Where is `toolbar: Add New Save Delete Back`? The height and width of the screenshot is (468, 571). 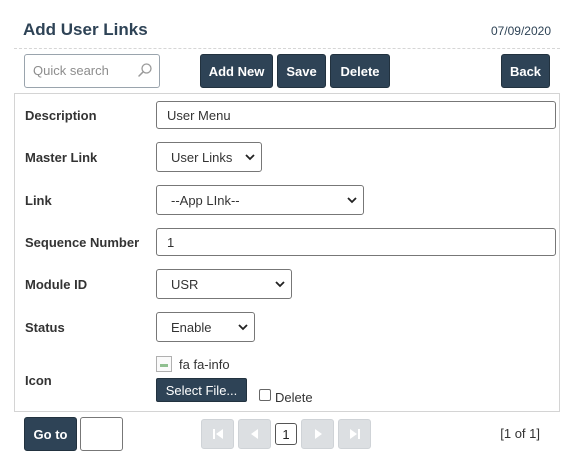 toolbar: Add New Save Delete Back is located at coordinates (287, 72).